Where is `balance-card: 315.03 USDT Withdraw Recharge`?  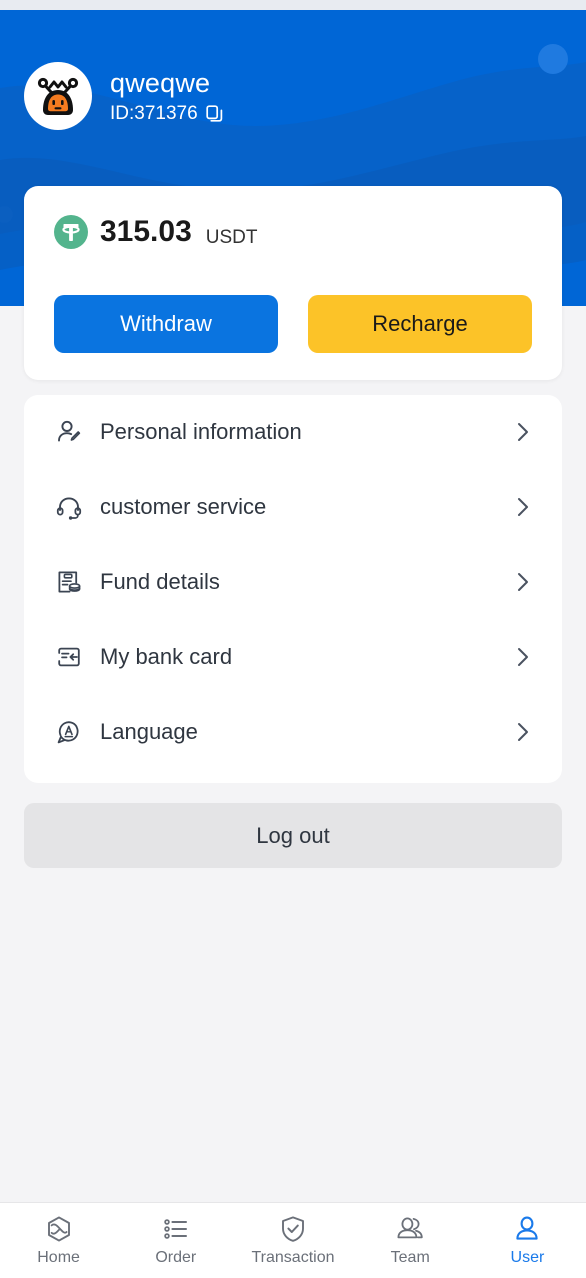
balance-card: 315.03 USDT Withdraw Recharge is located at coordinates (293, 283).